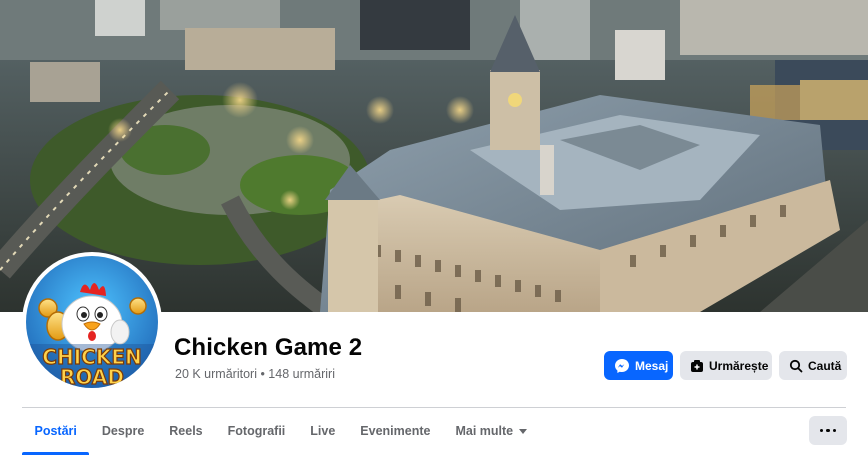  I want to click on page-title: Chicken Game 2, so click(268, 347).